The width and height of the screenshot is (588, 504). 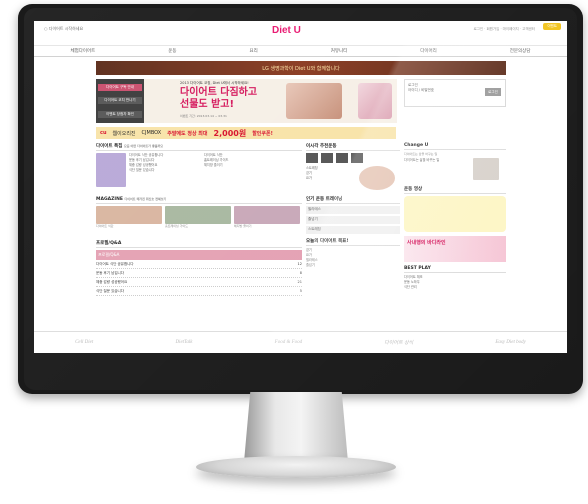 What do you see at coordinates (299, 264) in the screenshot?
I see `row-count: 12` at bounding box center [299, 264].